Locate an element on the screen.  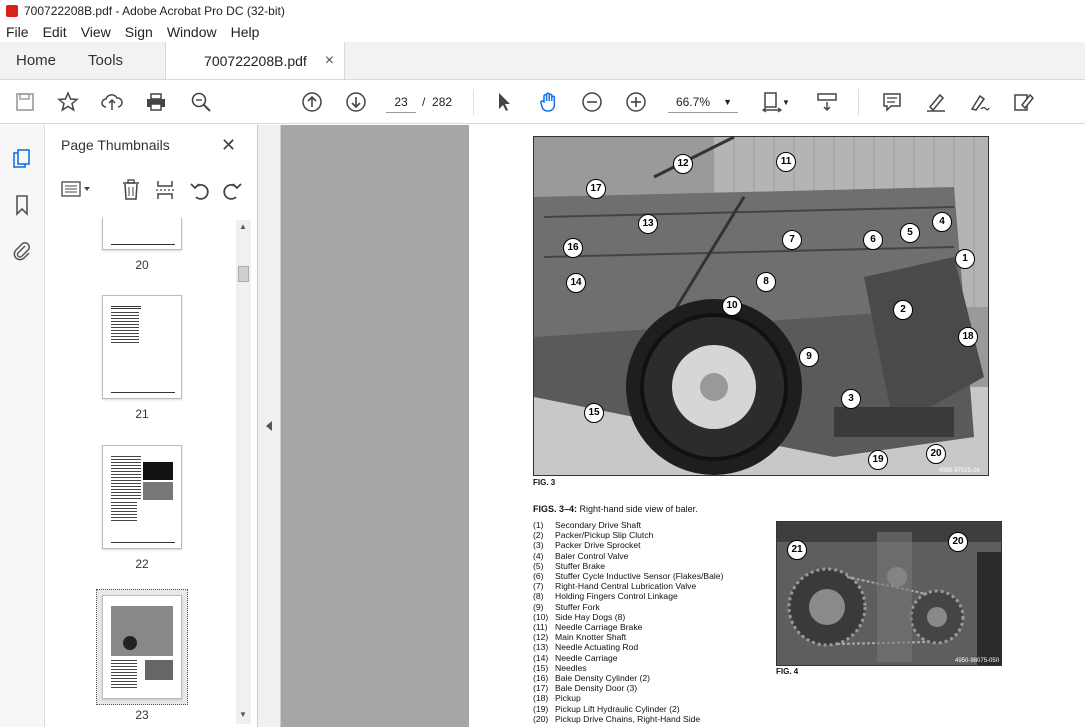
legend-row: (8) Holding Fingers Control Linkage is located at coordinates (628, 596).